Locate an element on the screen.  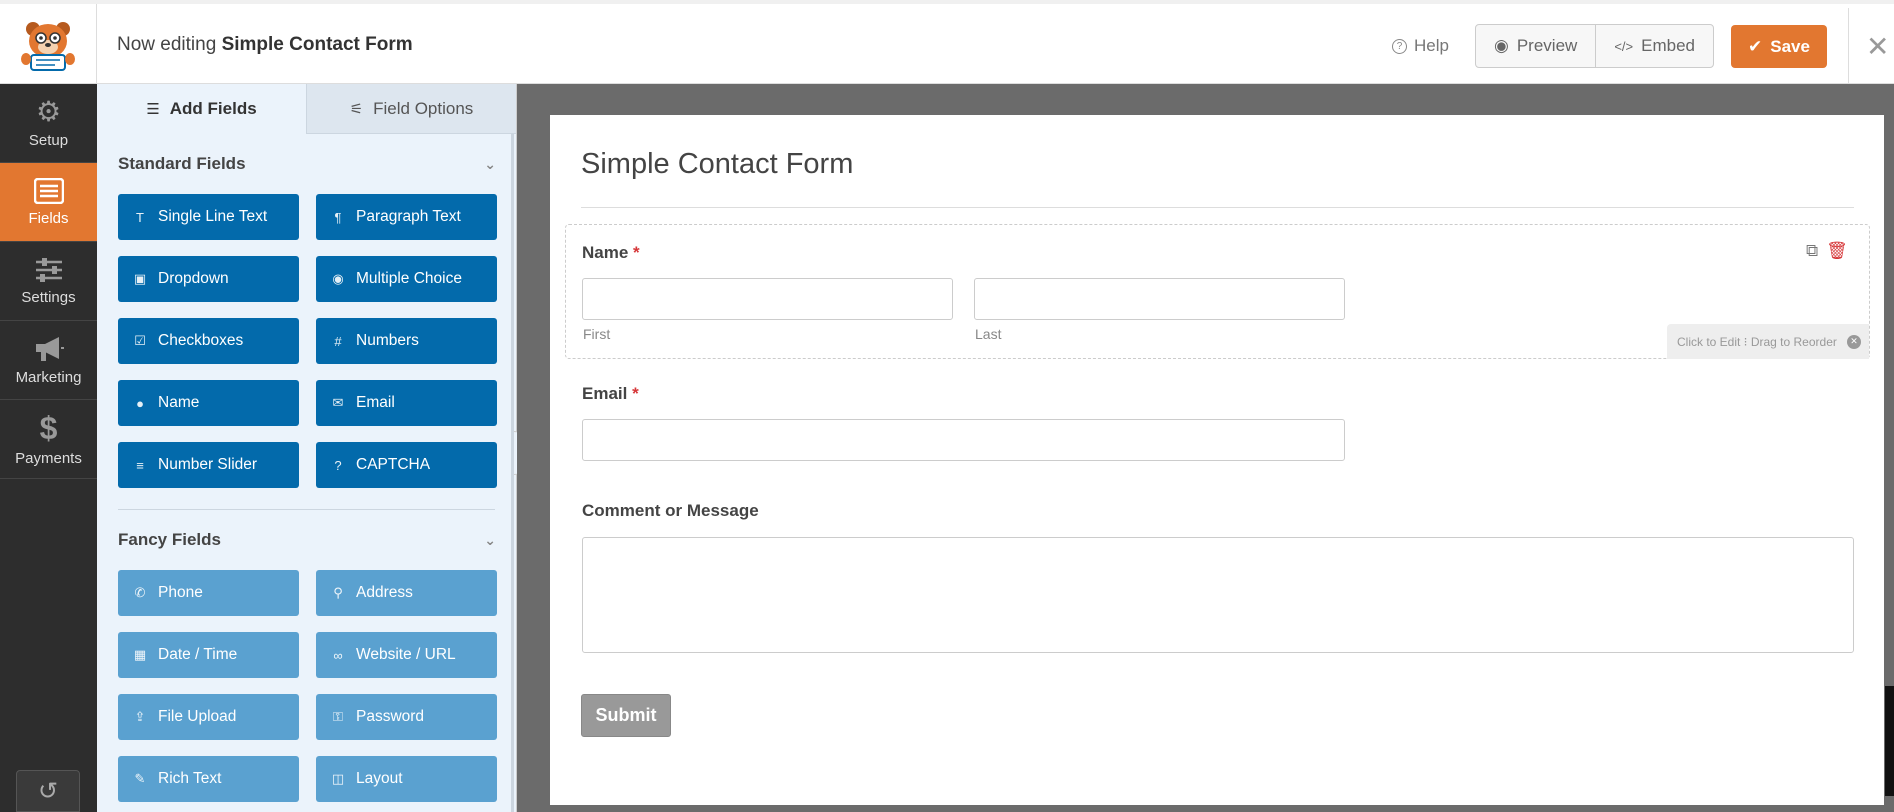
field-button-multiple-choice: ◉ Multiple Choice is located at coordinates (406, 279).